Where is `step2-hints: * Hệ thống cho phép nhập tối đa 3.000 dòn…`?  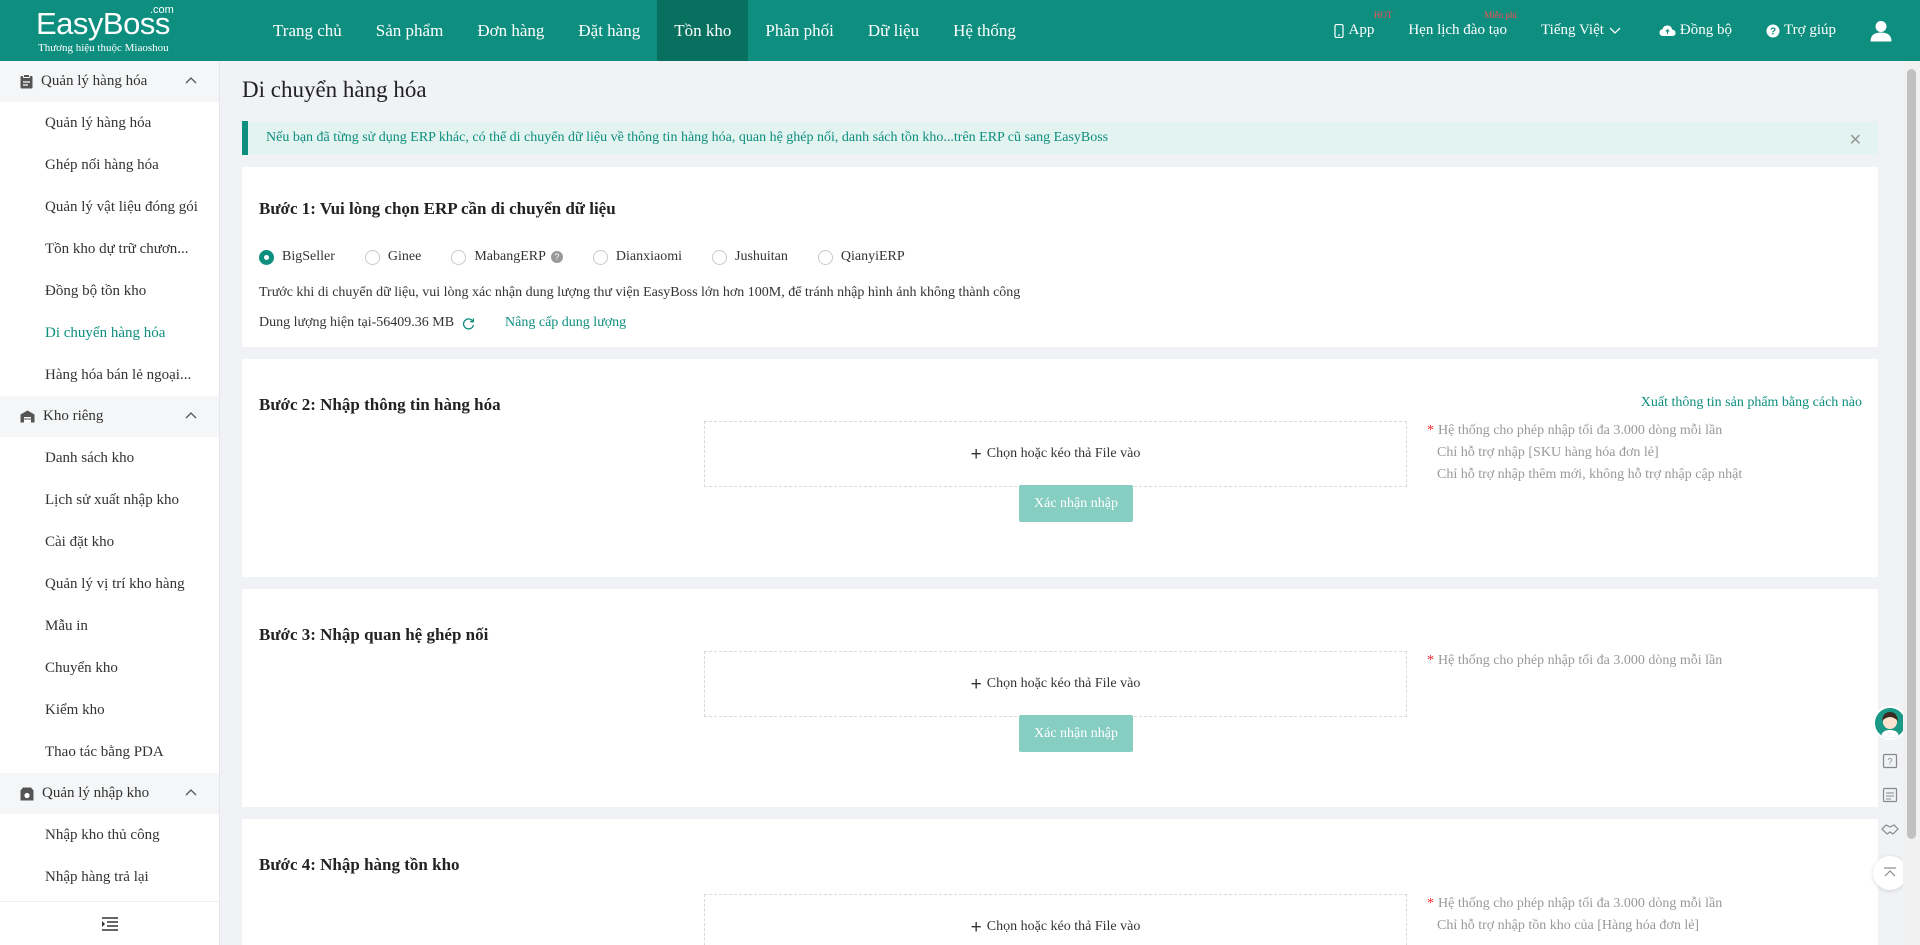 step2-hints: * Hệ thống cho phép nhập tối đa 3.000 dòn… is located at coordinates (1584, 453).